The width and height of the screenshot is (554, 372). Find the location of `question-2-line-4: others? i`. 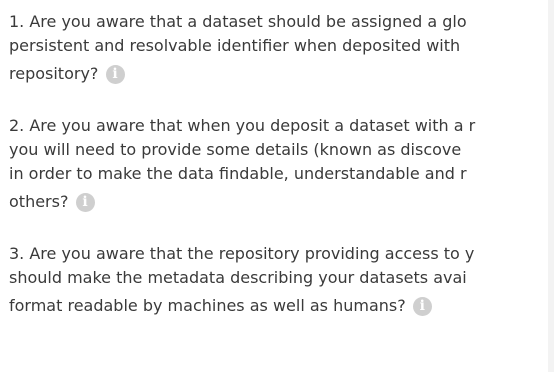

question-2-line-4: others? i is located at coordinates (281, 202).